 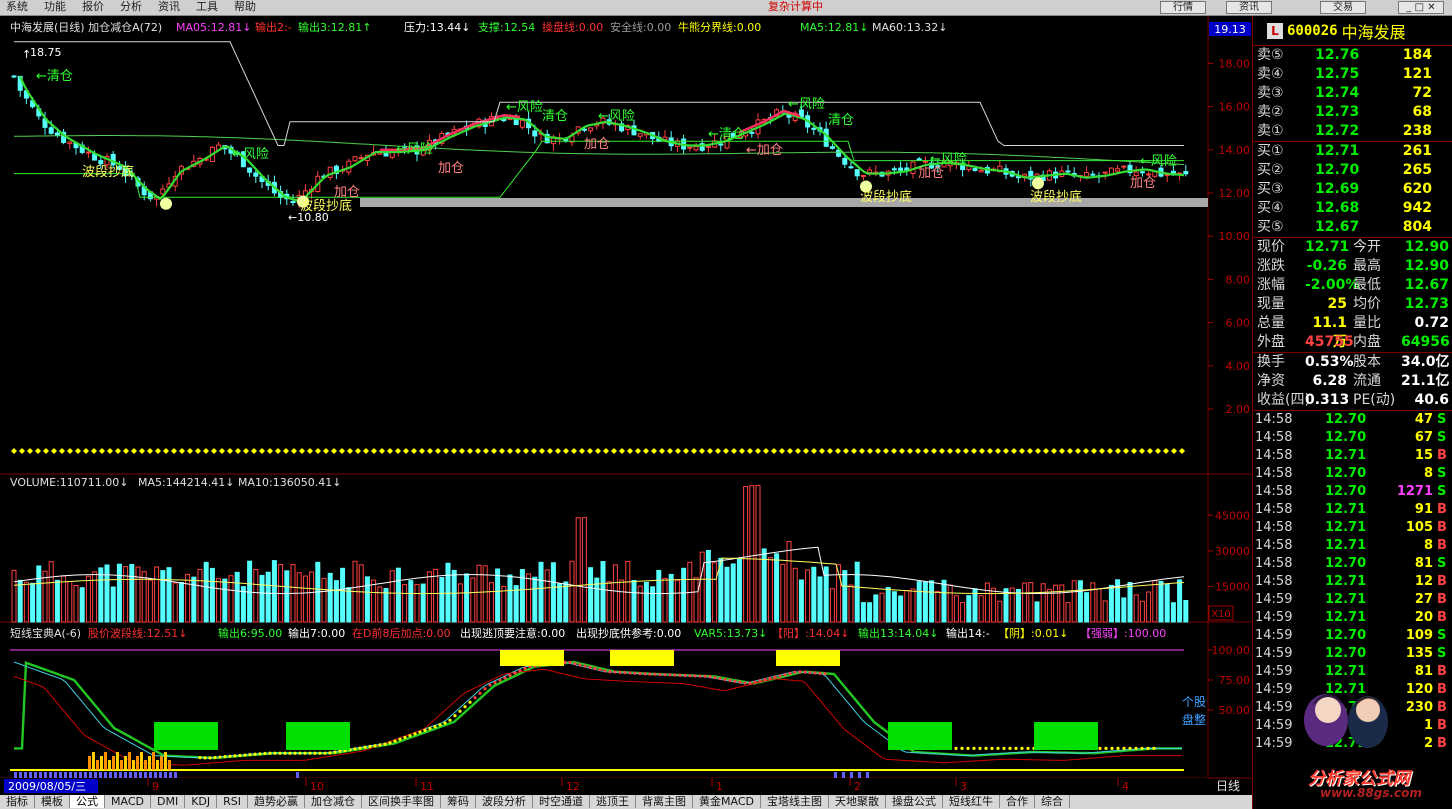 What do you see at coordinates (597, 144) in the screenshot?
I see `signal-annotation: 加仓` at bounding box center [597, 144].